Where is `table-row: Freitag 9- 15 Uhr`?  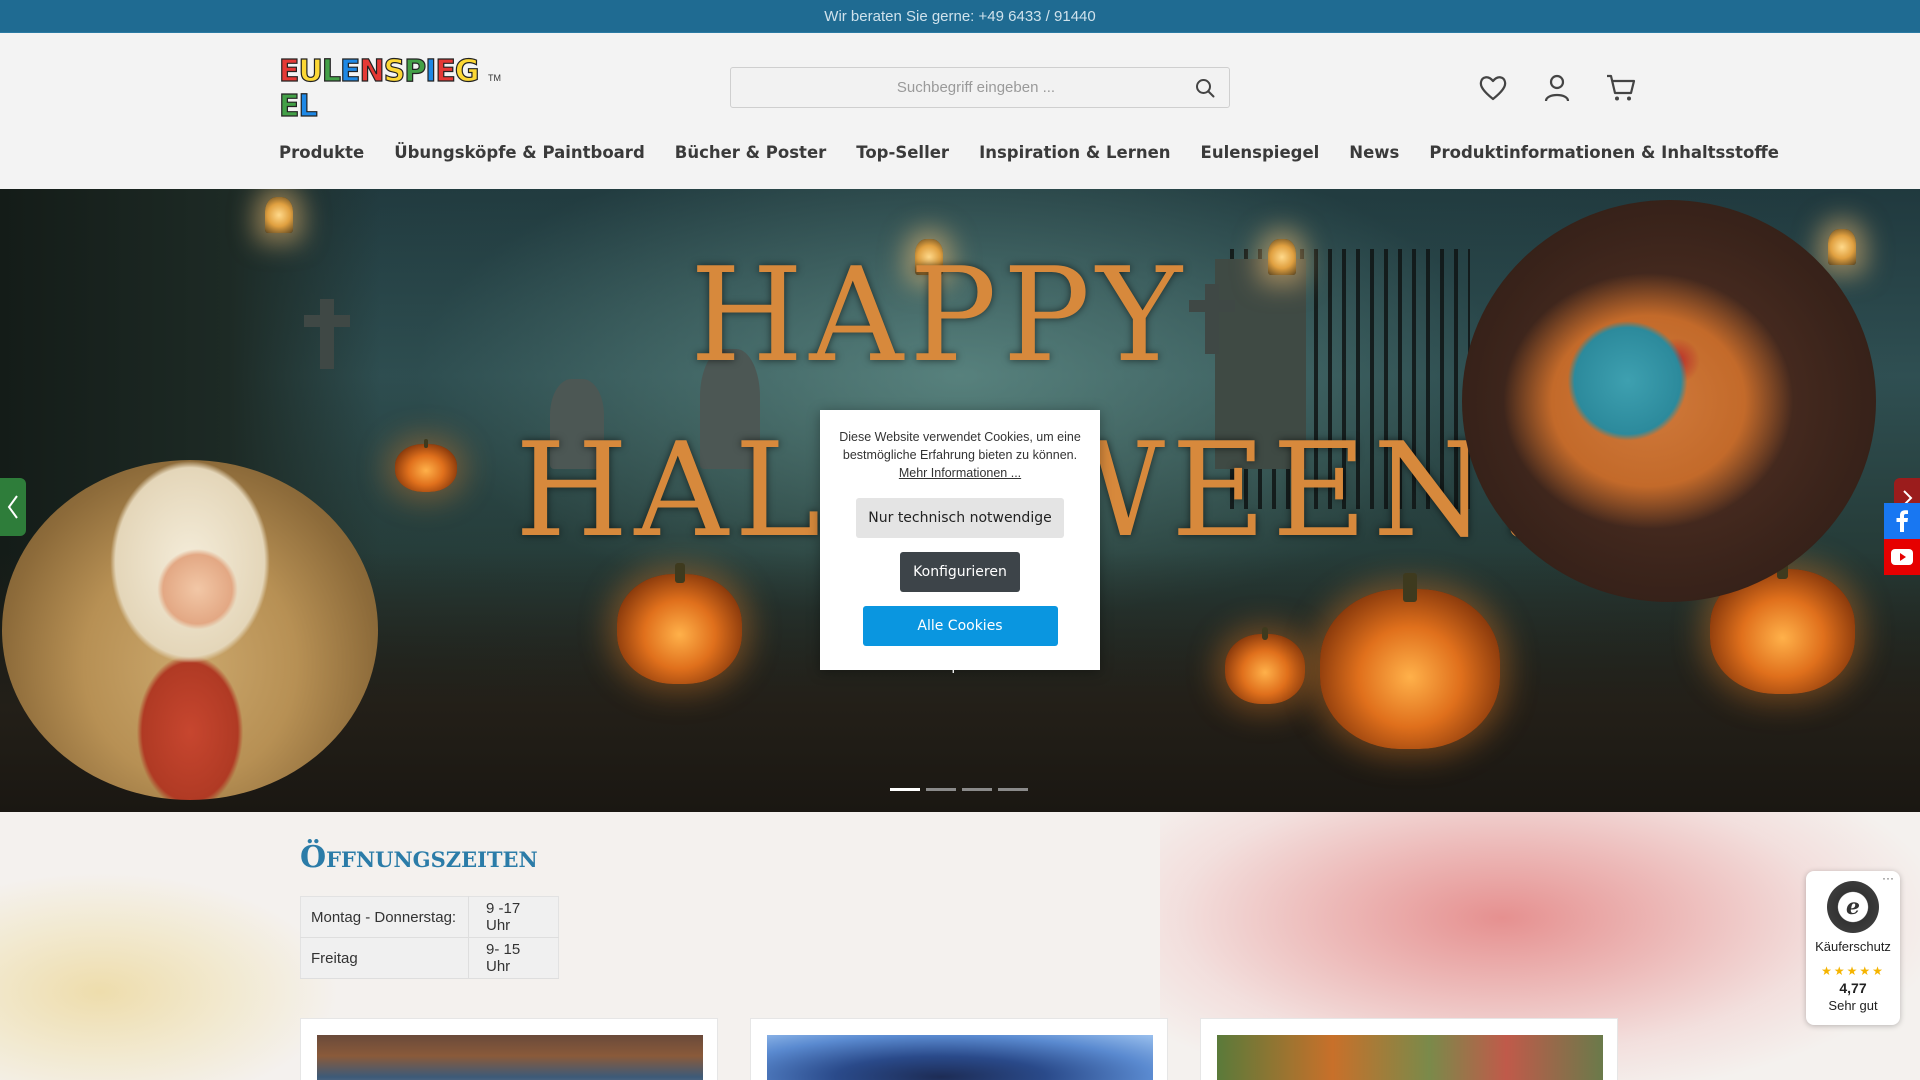 table-row: Freitag 9- 15 Uhr is located at coordinates (429, 958).